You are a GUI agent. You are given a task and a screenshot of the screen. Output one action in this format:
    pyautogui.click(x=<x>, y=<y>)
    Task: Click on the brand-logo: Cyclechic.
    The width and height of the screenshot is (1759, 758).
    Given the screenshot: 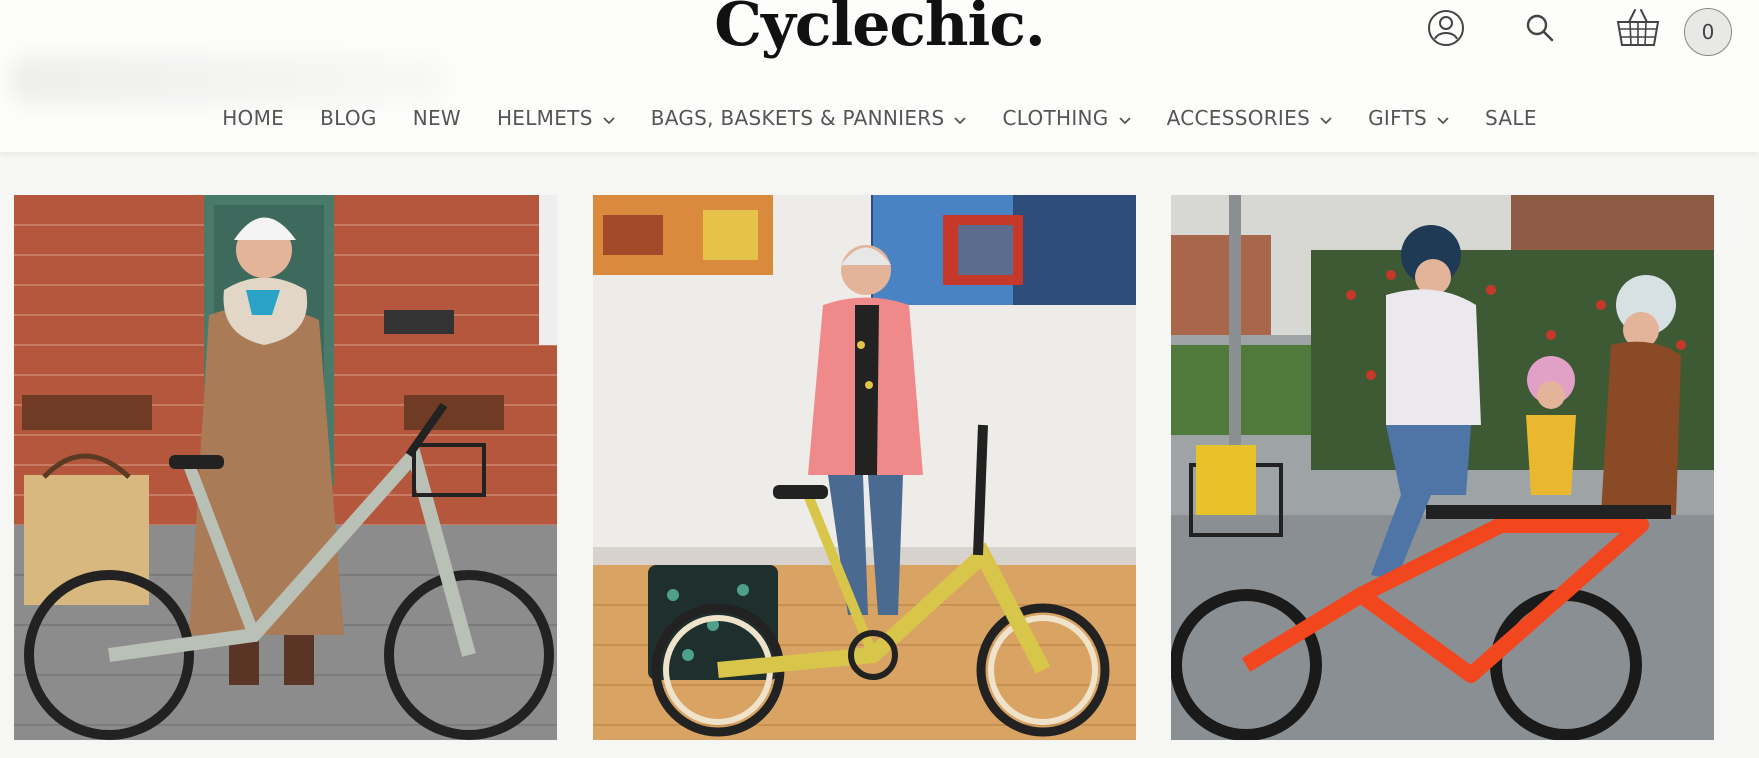 What is the action you would take?
    pyautogui.click(x=879, y=30)
    